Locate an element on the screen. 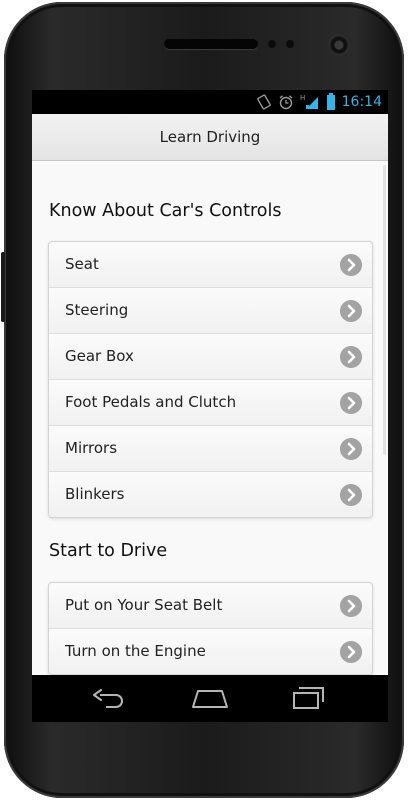 The height and width of the screenshot is (800, 408). list-item-mirrors: Mirrors is located at coordinates (210, 448).